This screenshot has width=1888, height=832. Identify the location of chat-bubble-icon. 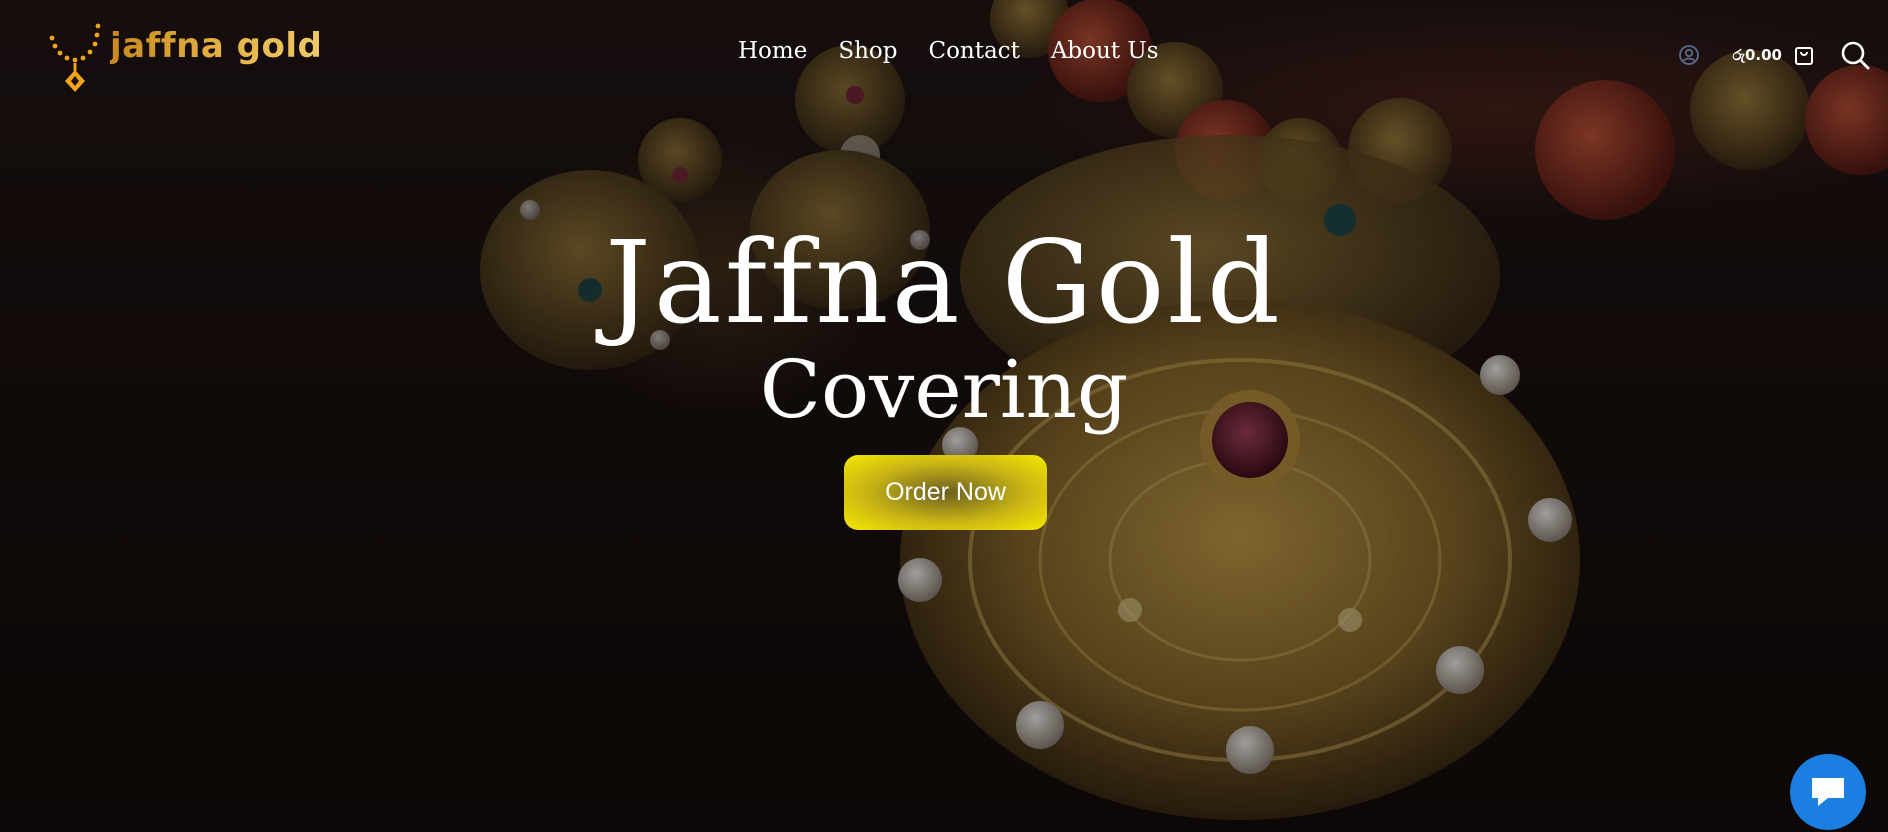
(1828, 792).